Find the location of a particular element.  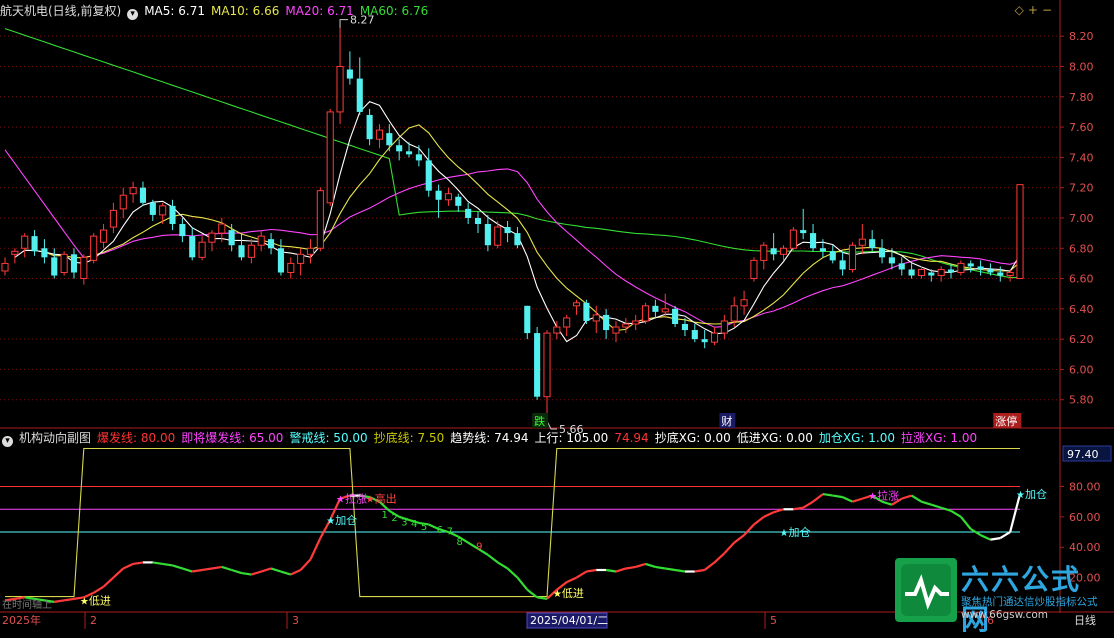

signal-label-6: 拉涨 is located at coordinates (888, 496).